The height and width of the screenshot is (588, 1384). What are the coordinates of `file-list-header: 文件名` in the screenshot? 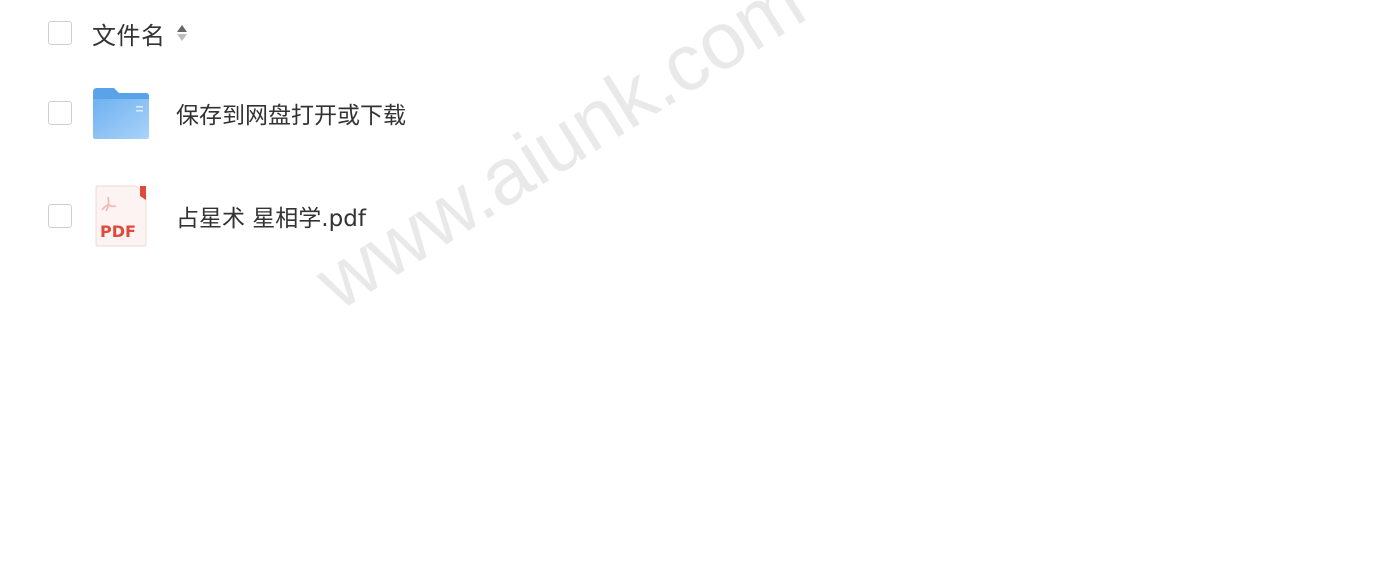 It's located at (118, 33).